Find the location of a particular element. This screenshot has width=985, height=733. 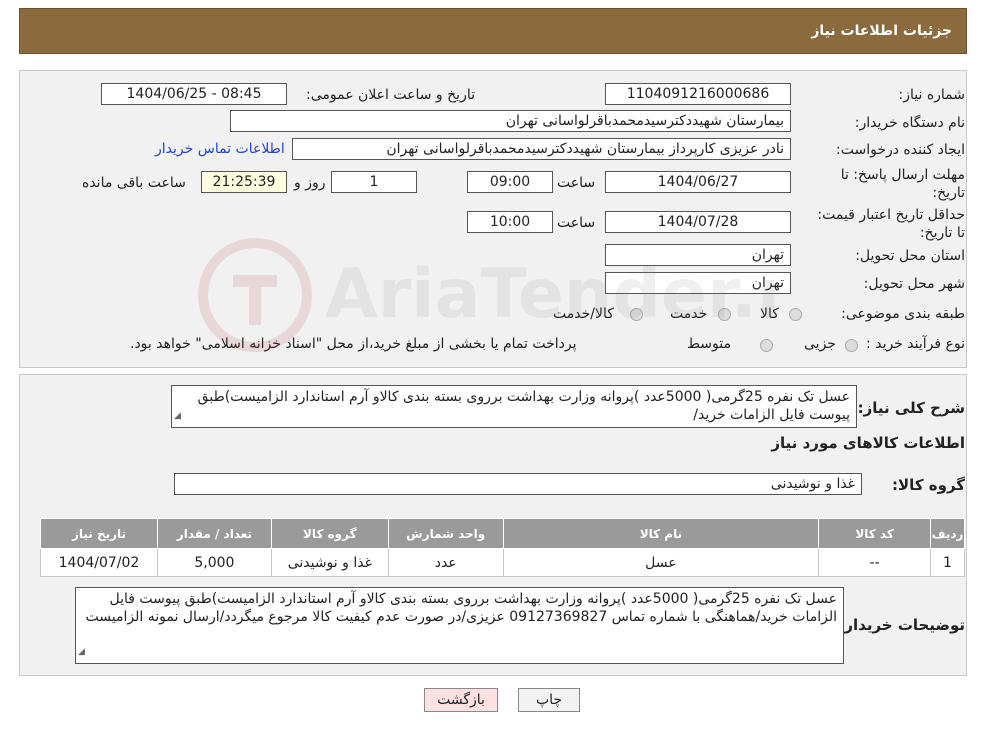

goods-group-label: گروه کالا: is located at coordinates (928, 485).